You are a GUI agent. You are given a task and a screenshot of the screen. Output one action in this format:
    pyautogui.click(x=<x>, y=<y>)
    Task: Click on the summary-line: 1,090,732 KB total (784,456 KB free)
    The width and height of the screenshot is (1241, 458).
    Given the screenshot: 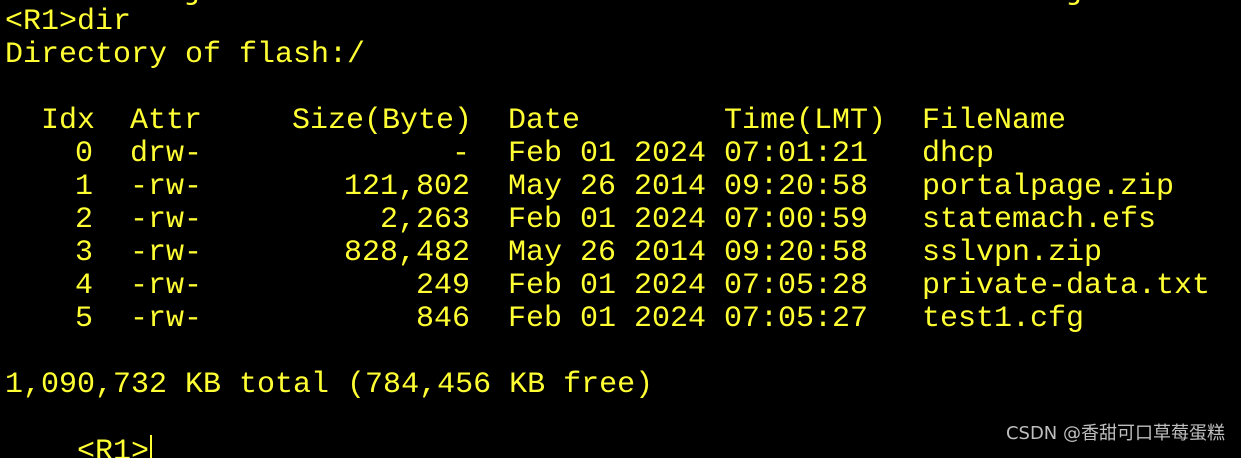 What is the action you would take?
    pyautogui.click(x=329, y=385)
    